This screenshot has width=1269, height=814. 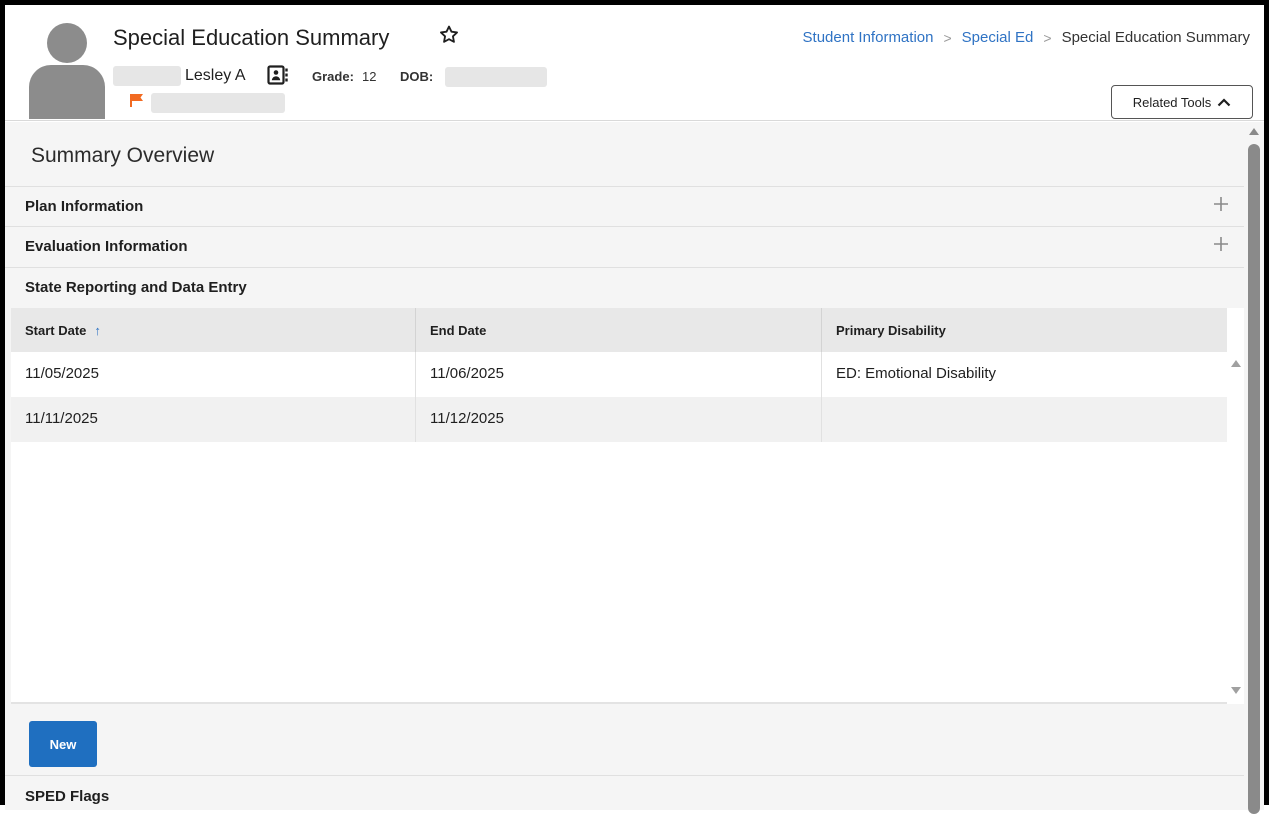 What do you see at coordinates (998, 37) in the screenshot?
I see `breadcrumb-special-ed: Special Ed` at bounding box center [998, 37].